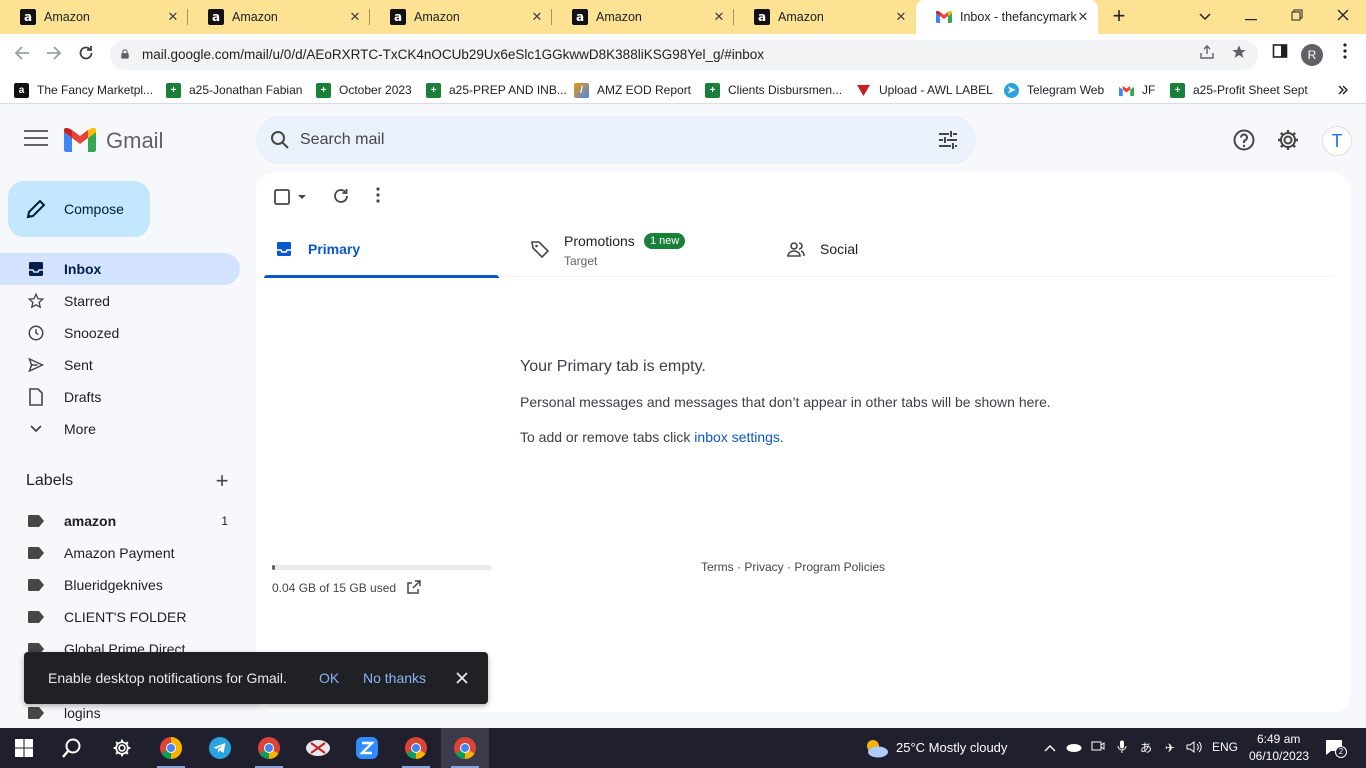 This screenshot has height=768, width=1366. What do you see at coordinates (334, 249) in the screenshot?
I see `tab-label: Primary` at bounding box center [334, 249].